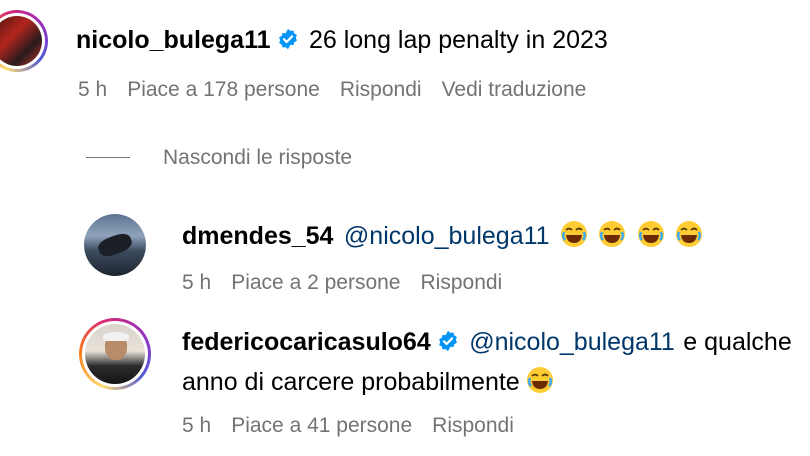  Describe the element at coordinates (108, 157) in the screenshot. I see `replies-divider` at that location.